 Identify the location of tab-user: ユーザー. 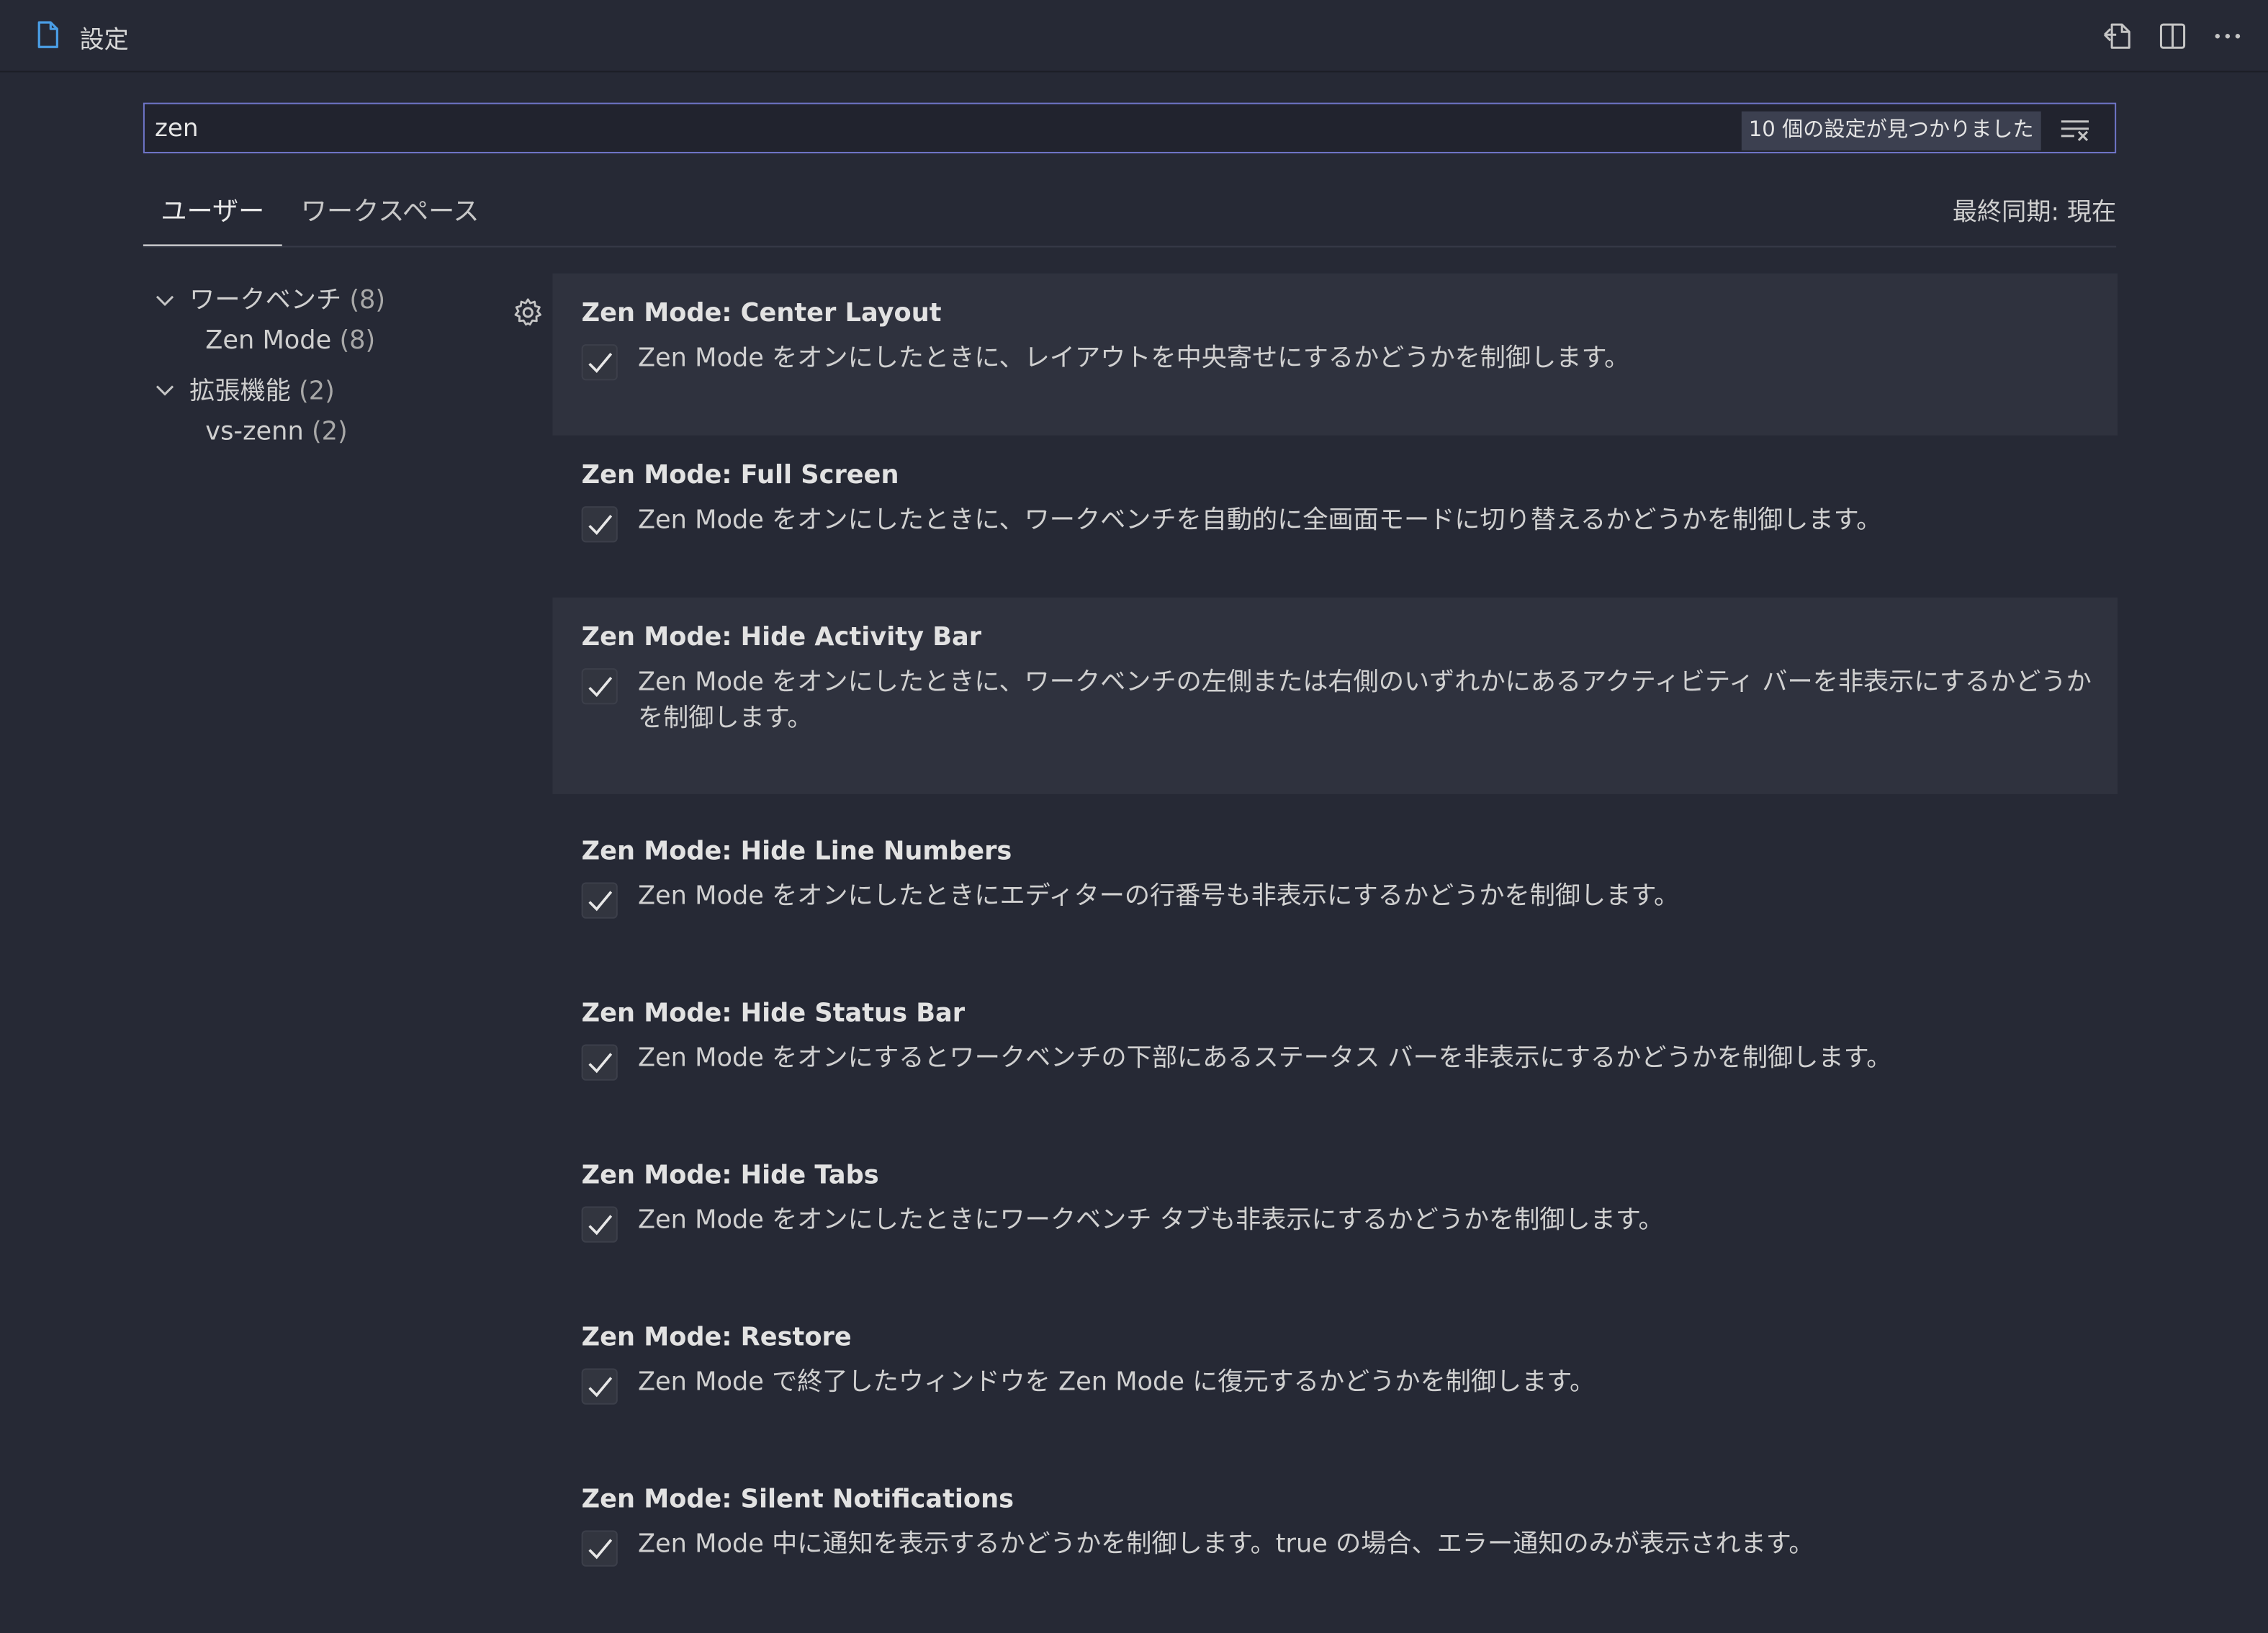
(212, 218).